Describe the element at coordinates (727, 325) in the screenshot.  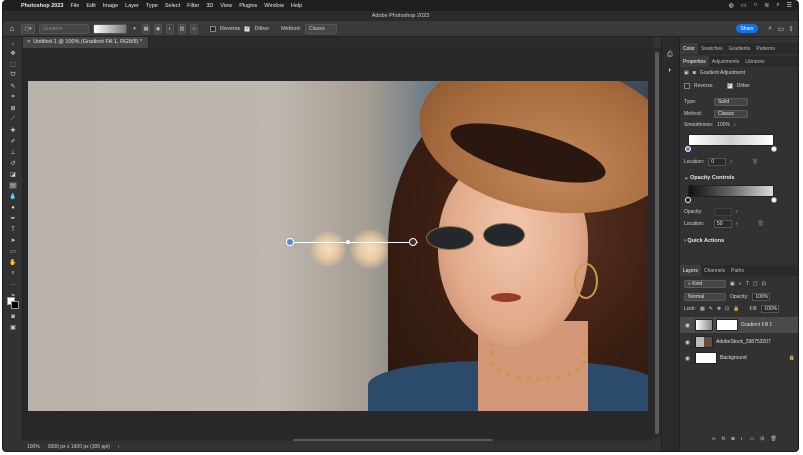
I see `layer-mask-thumbnail` at that location.